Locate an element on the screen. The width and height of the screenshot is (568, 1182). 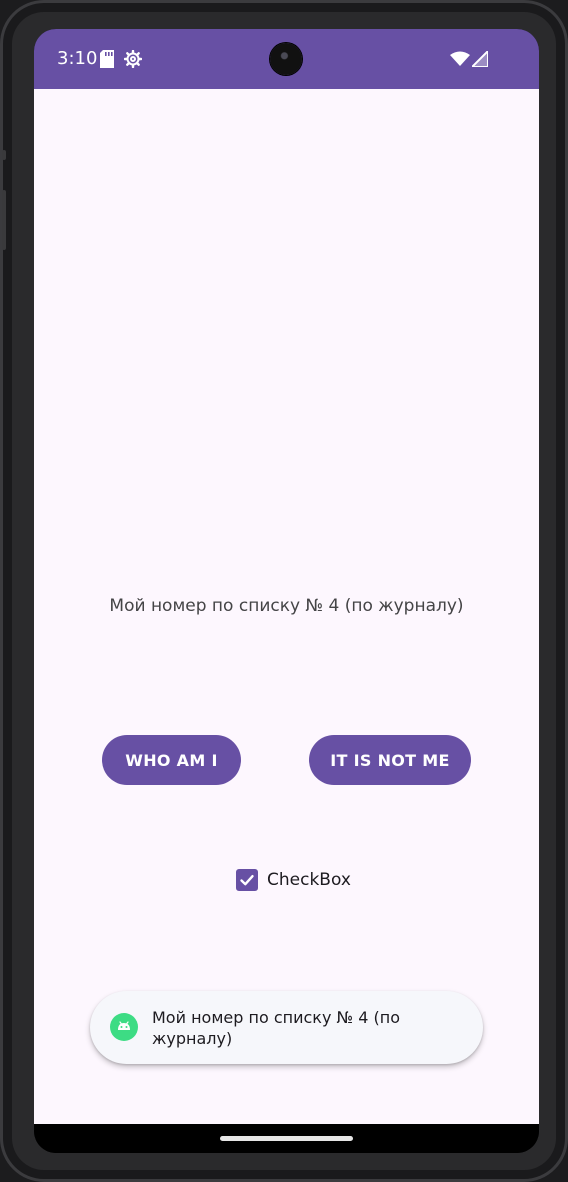
android-icon is located at coordinates (124, 1027).